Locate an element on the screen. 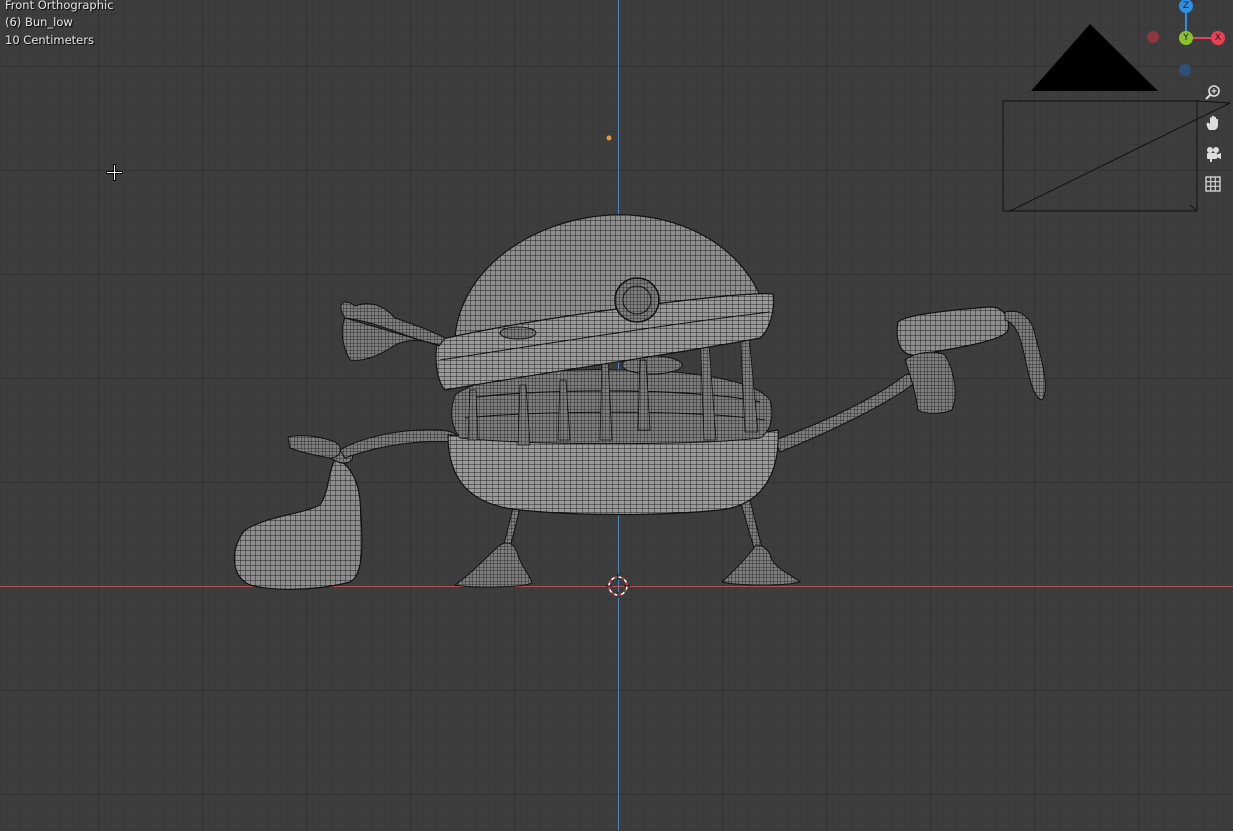  camera-icon is located at coordinates (1214, 154).